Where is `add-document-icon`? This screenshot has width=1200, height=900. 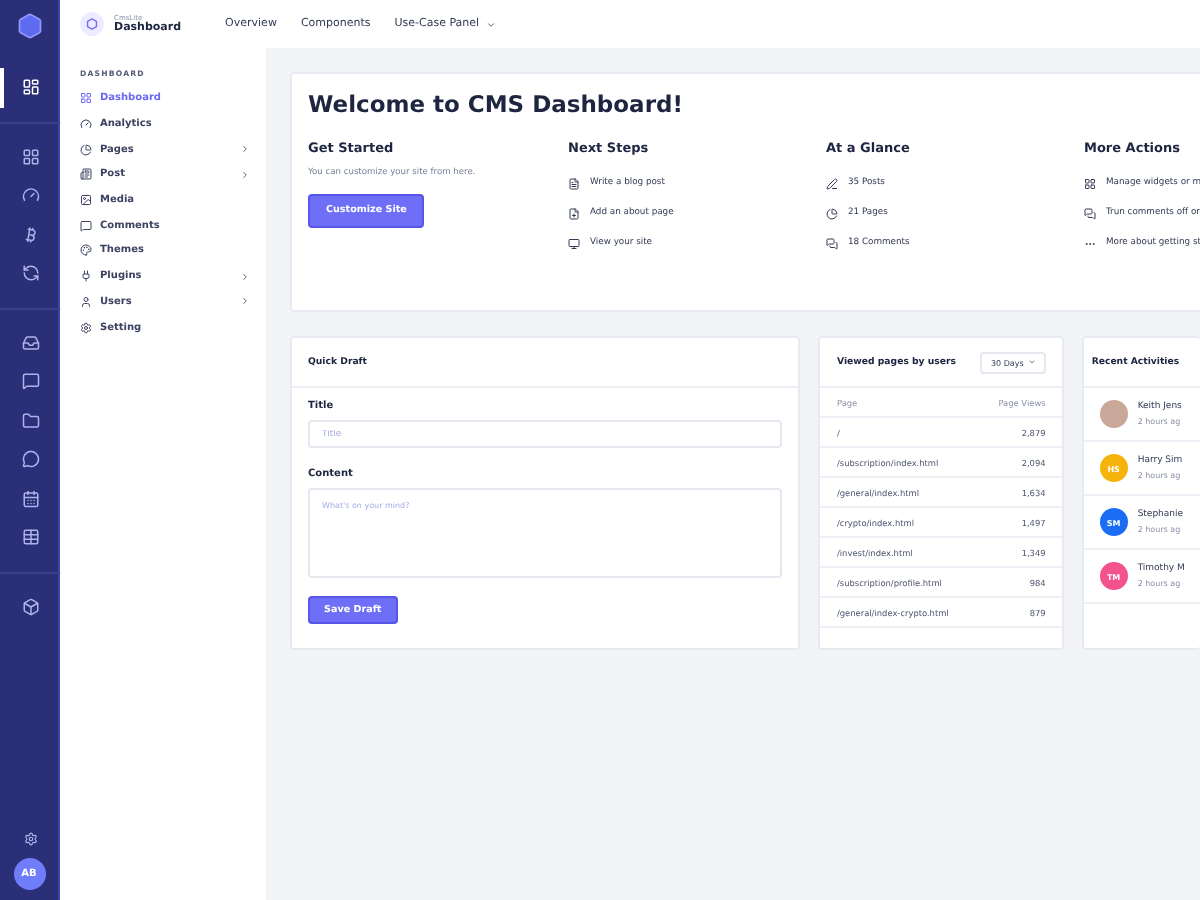
add-document-icon is located at coordinates (574, 213).